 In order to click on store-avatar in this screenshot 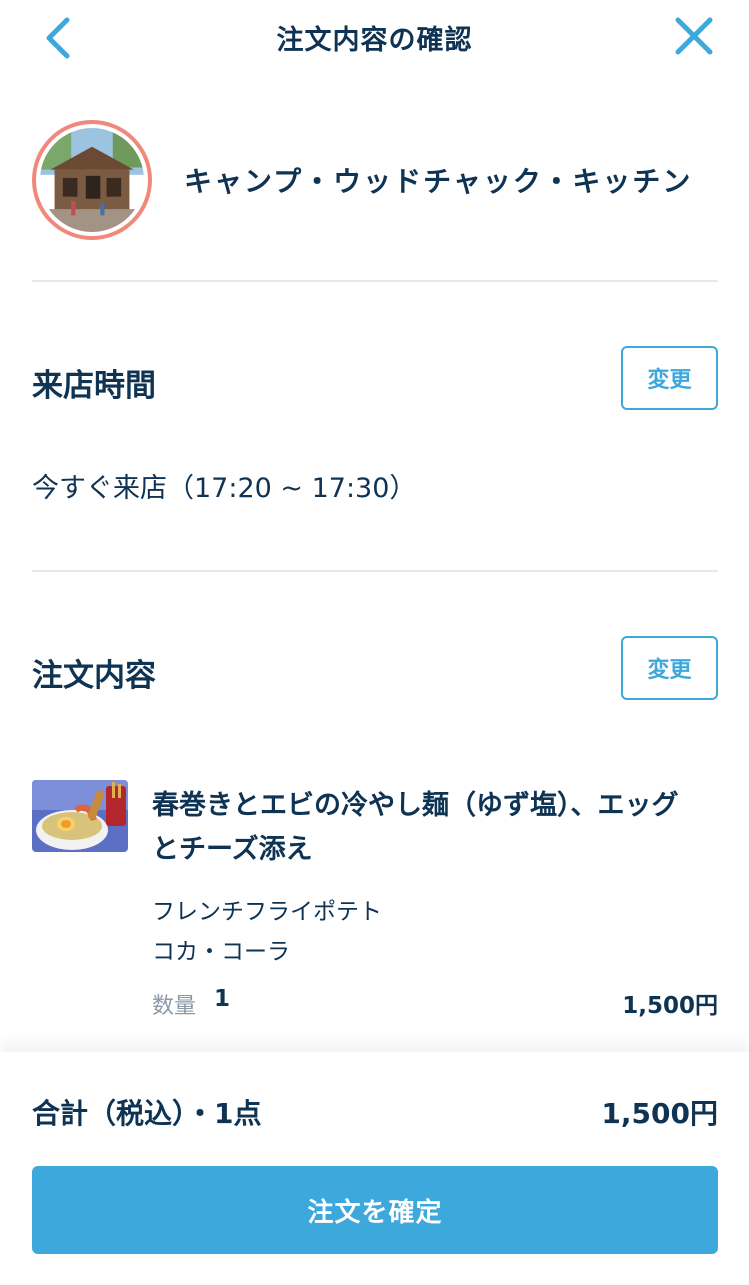, I will do `click(92, 180)`.